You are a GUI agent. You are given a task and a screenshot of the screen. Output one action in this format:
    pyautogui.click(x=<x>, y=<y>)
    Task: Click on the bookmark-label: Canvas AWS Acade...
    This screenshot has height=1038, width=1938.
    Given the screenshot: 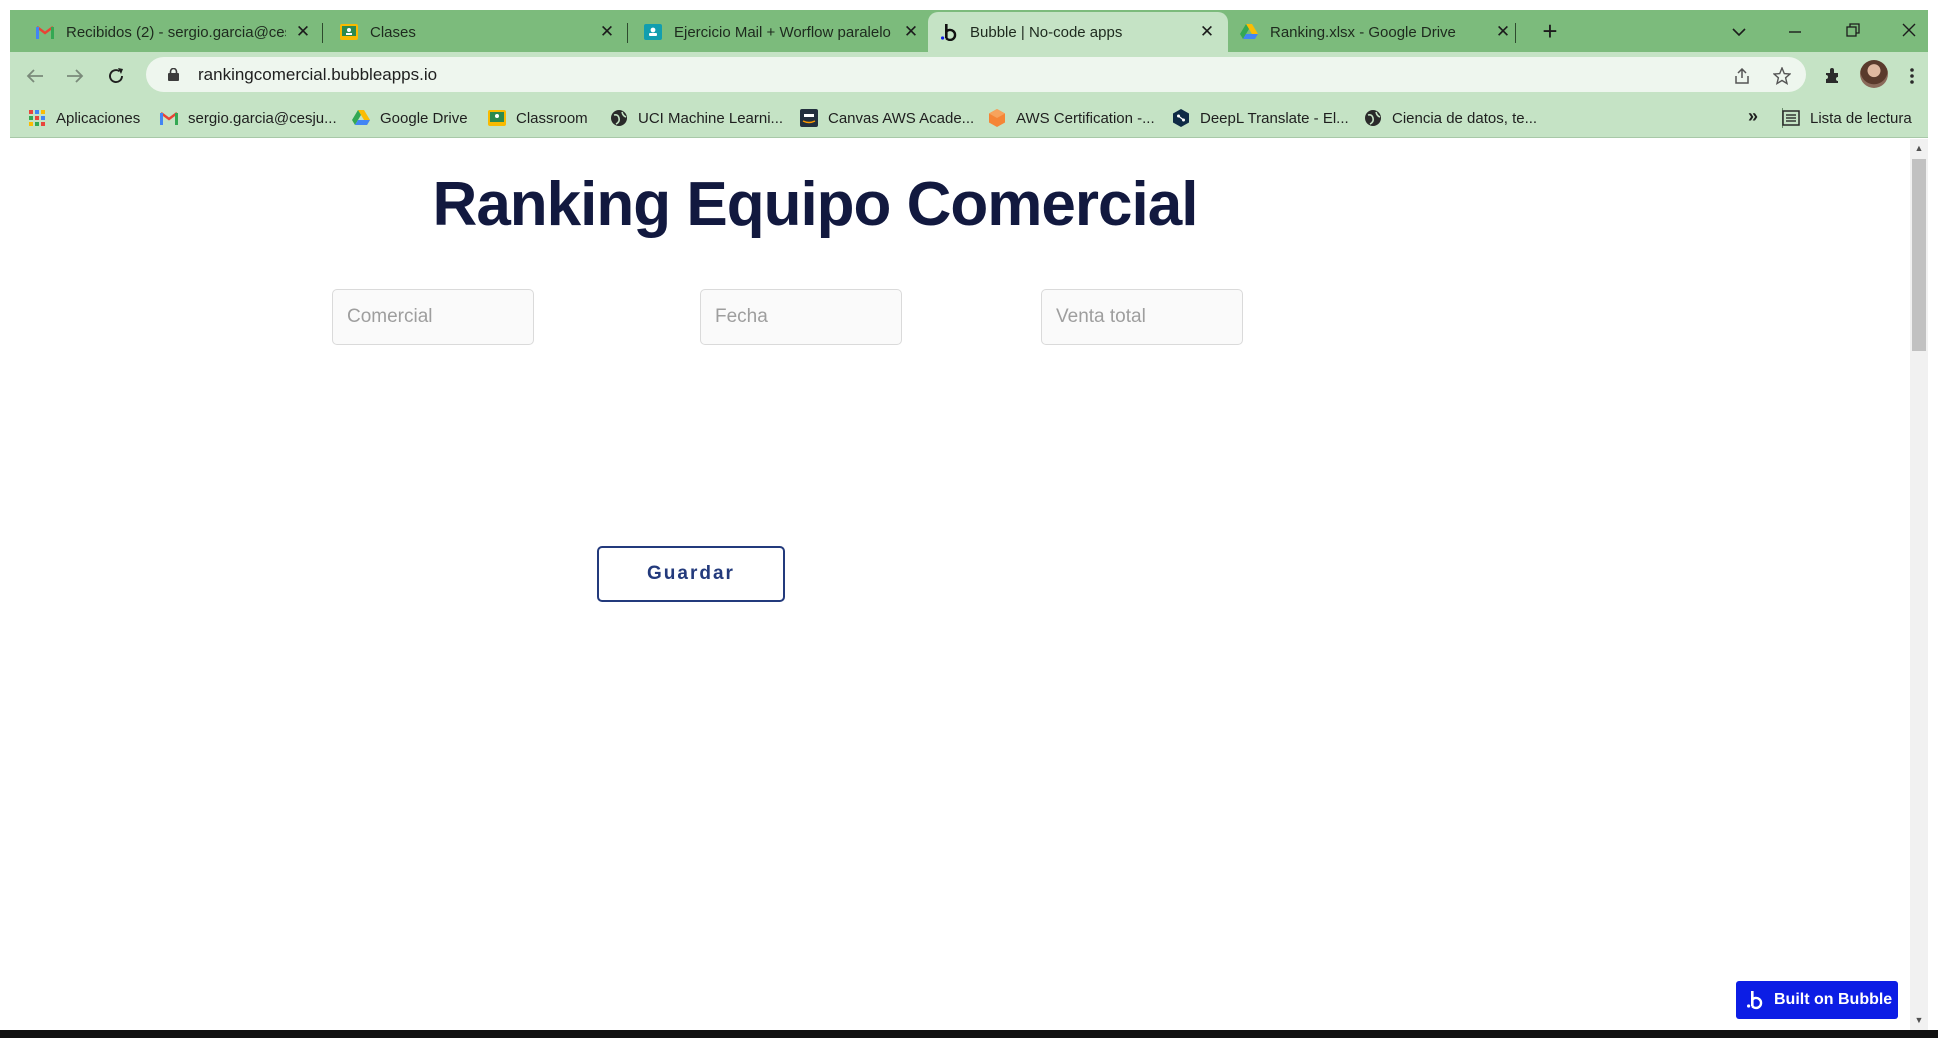 What is the action you would take?
    pyautogui.click(x=901, y=118)
    